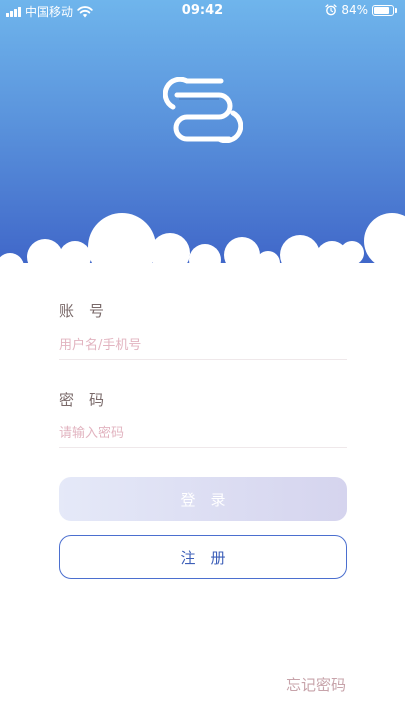 The image size is (405, 720). Describe the element at coordinates (203, 447) in the screenshot. I see `password-divider` at that location.